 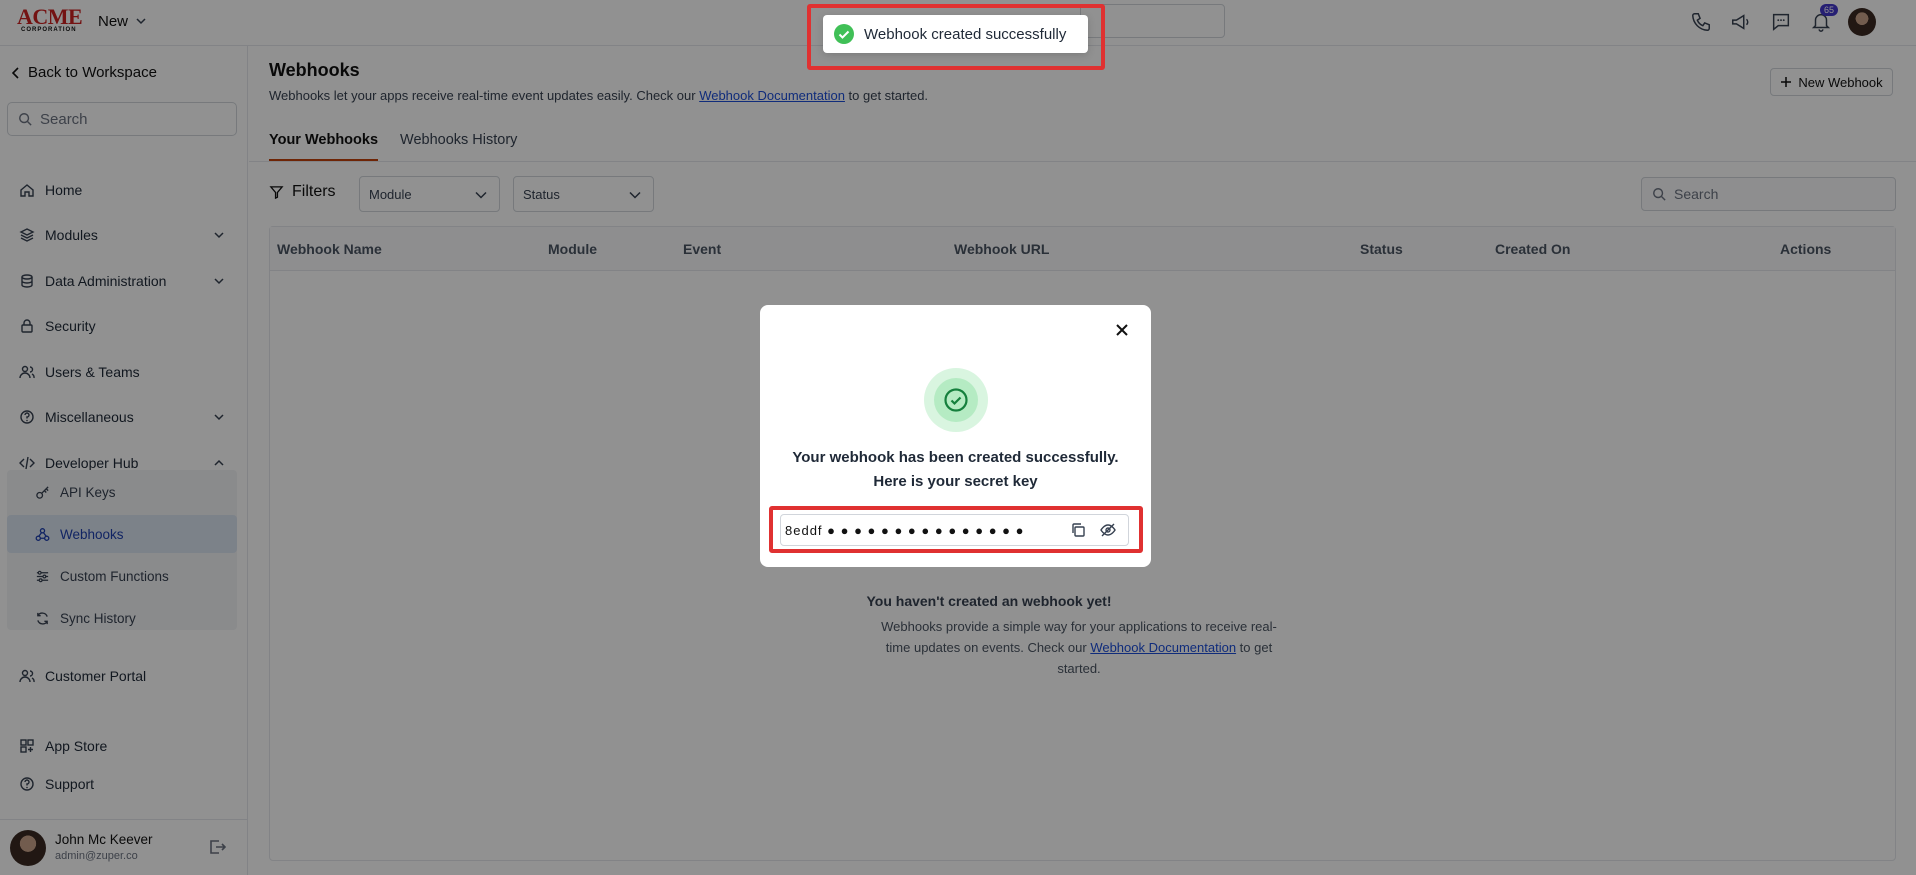 What do you see at coordinates (1122, 330) in the screenshot?
I see `close-icon` at bounding box center [1122, 330].